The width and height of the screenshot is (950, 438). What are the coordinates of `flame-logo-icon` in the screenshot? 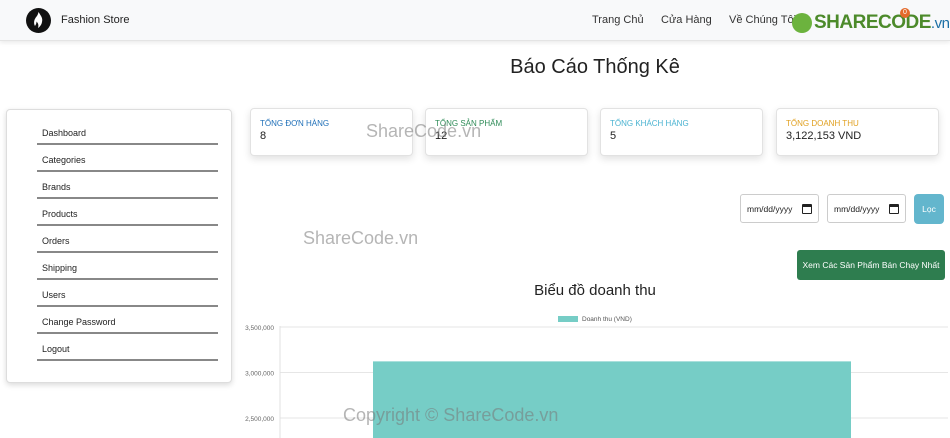 It's located at (38, 20).